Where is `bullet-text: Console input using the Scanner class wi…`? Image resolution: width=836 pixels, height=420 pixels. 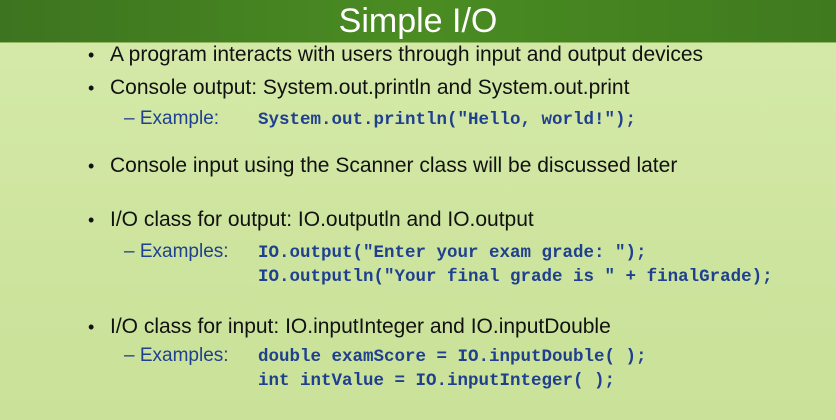
bullet-text: Console input using the Scanner class wi… is located at coordinates (394, 165).